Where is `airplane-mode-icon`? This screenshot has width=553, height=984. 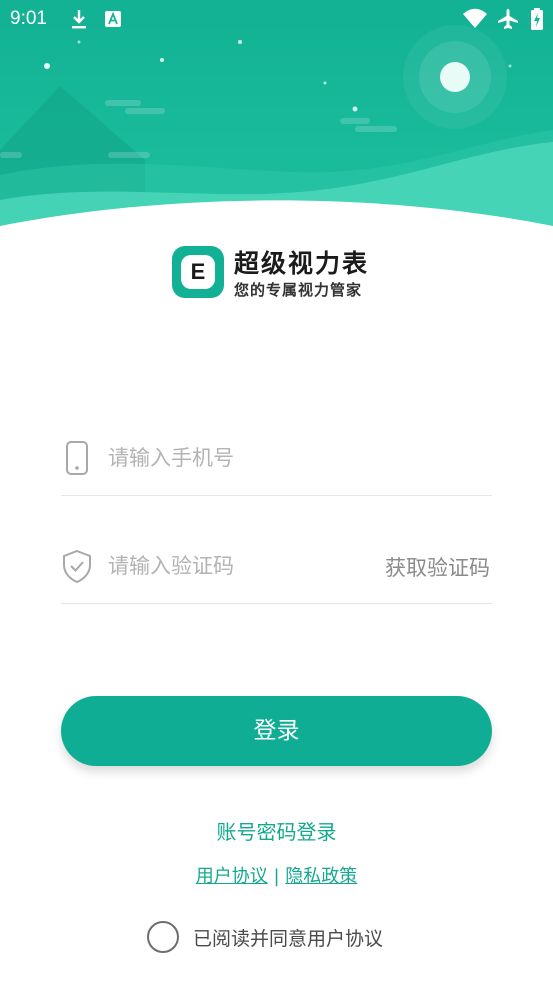
airplane-mode-icon is located at coordinates (508, 19).